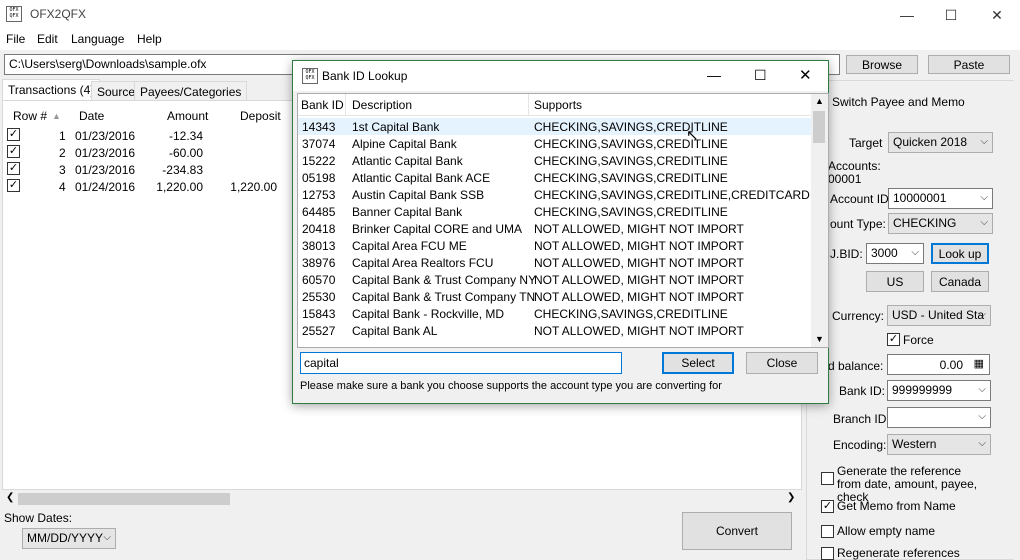 This screenshot has width=1020, height=560. Describe the element at coordinates (737, 531) in the screenshot. I see `convert-button: Convert` at that location.